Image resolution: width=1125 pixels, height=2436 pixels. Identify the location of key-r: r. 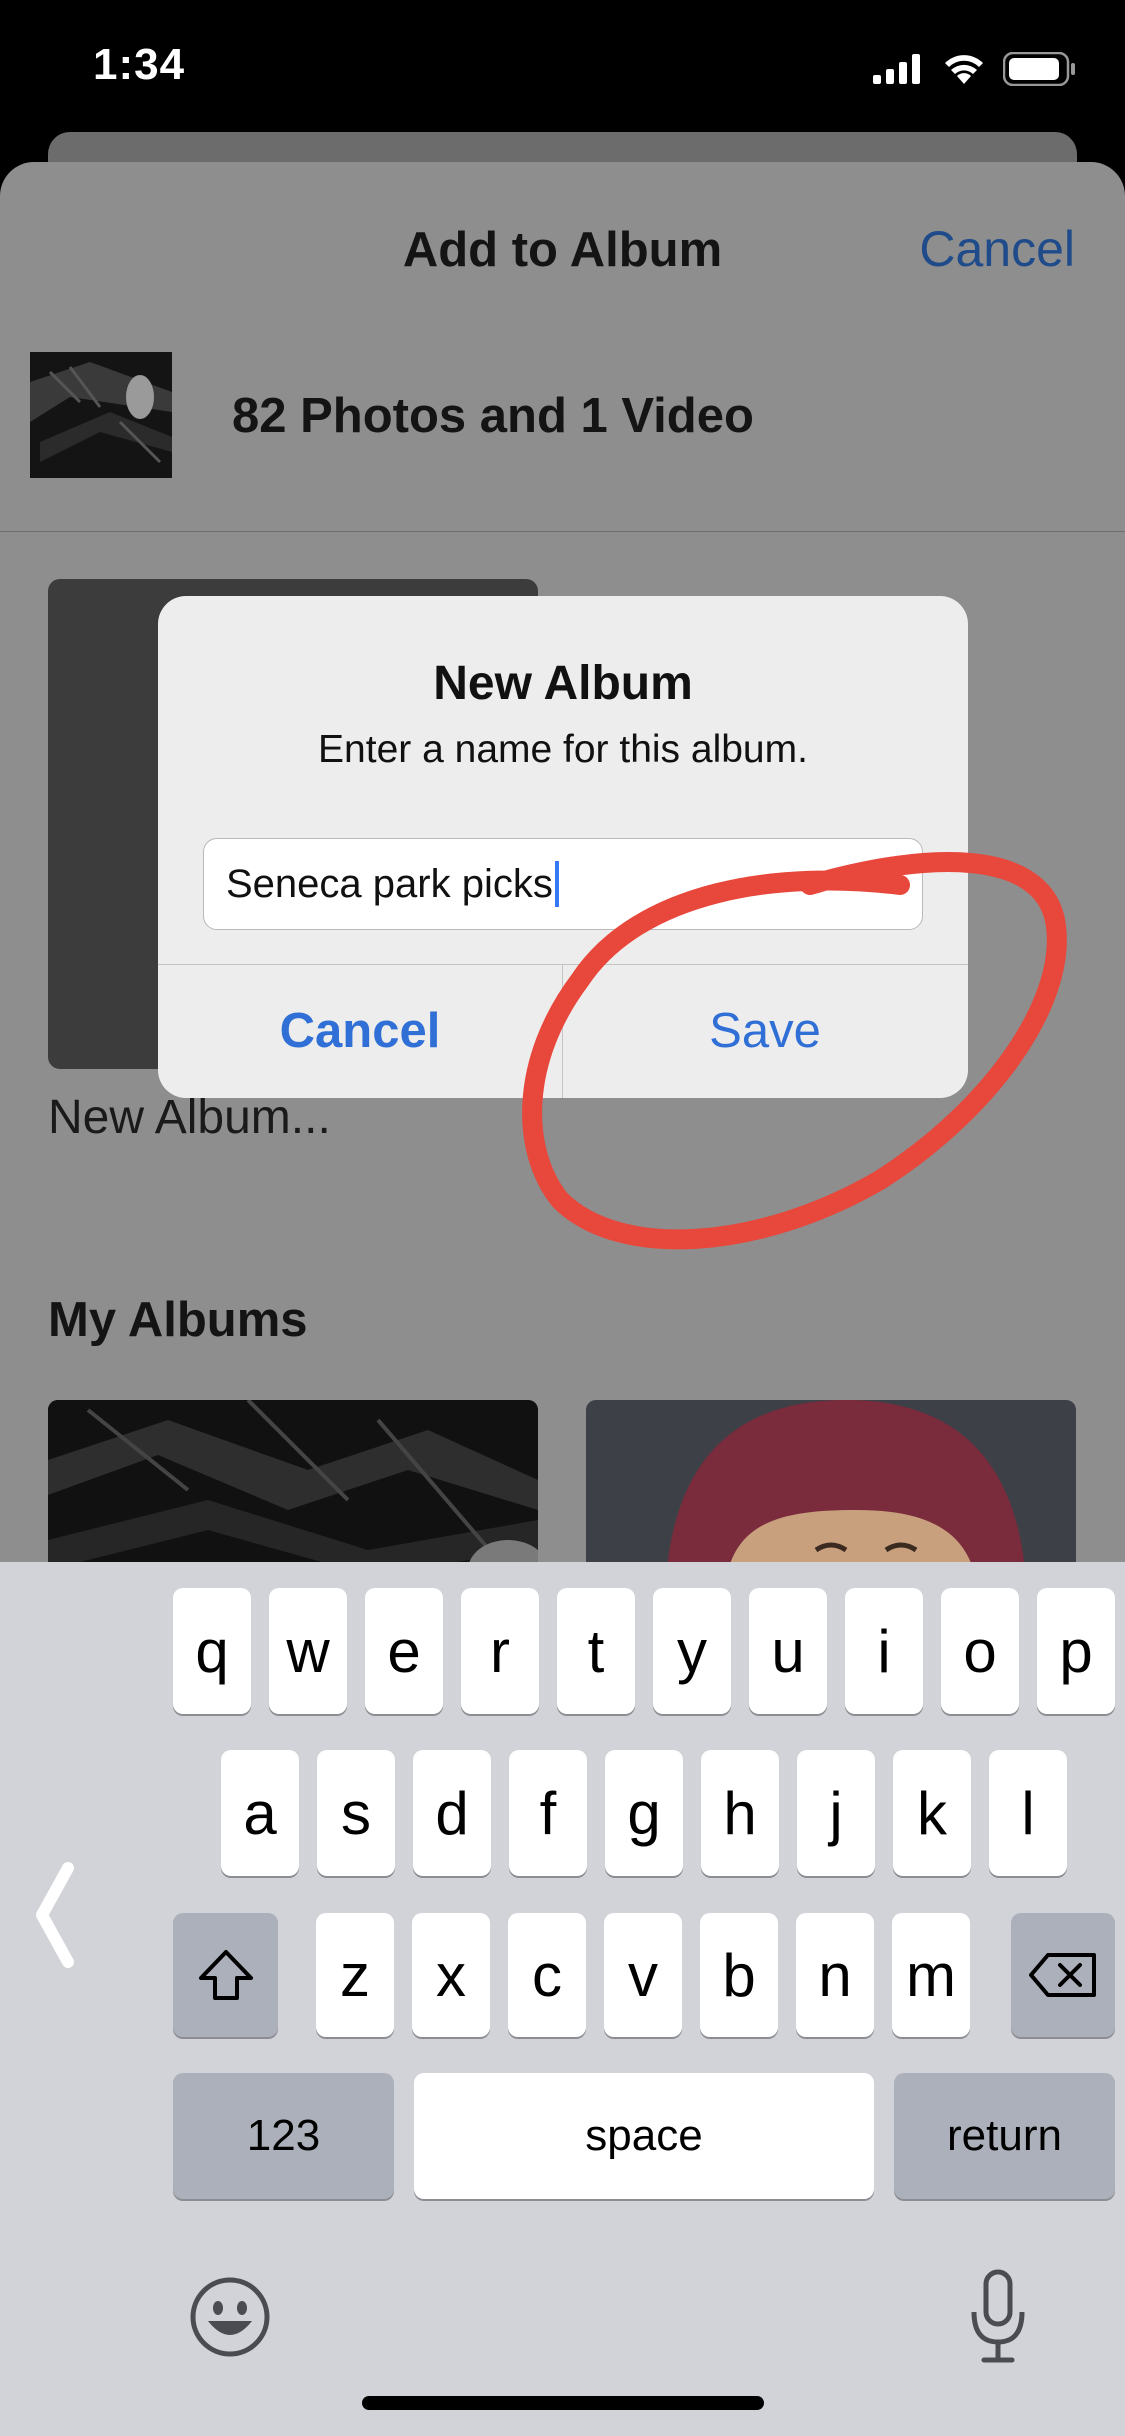
(500, 1651).